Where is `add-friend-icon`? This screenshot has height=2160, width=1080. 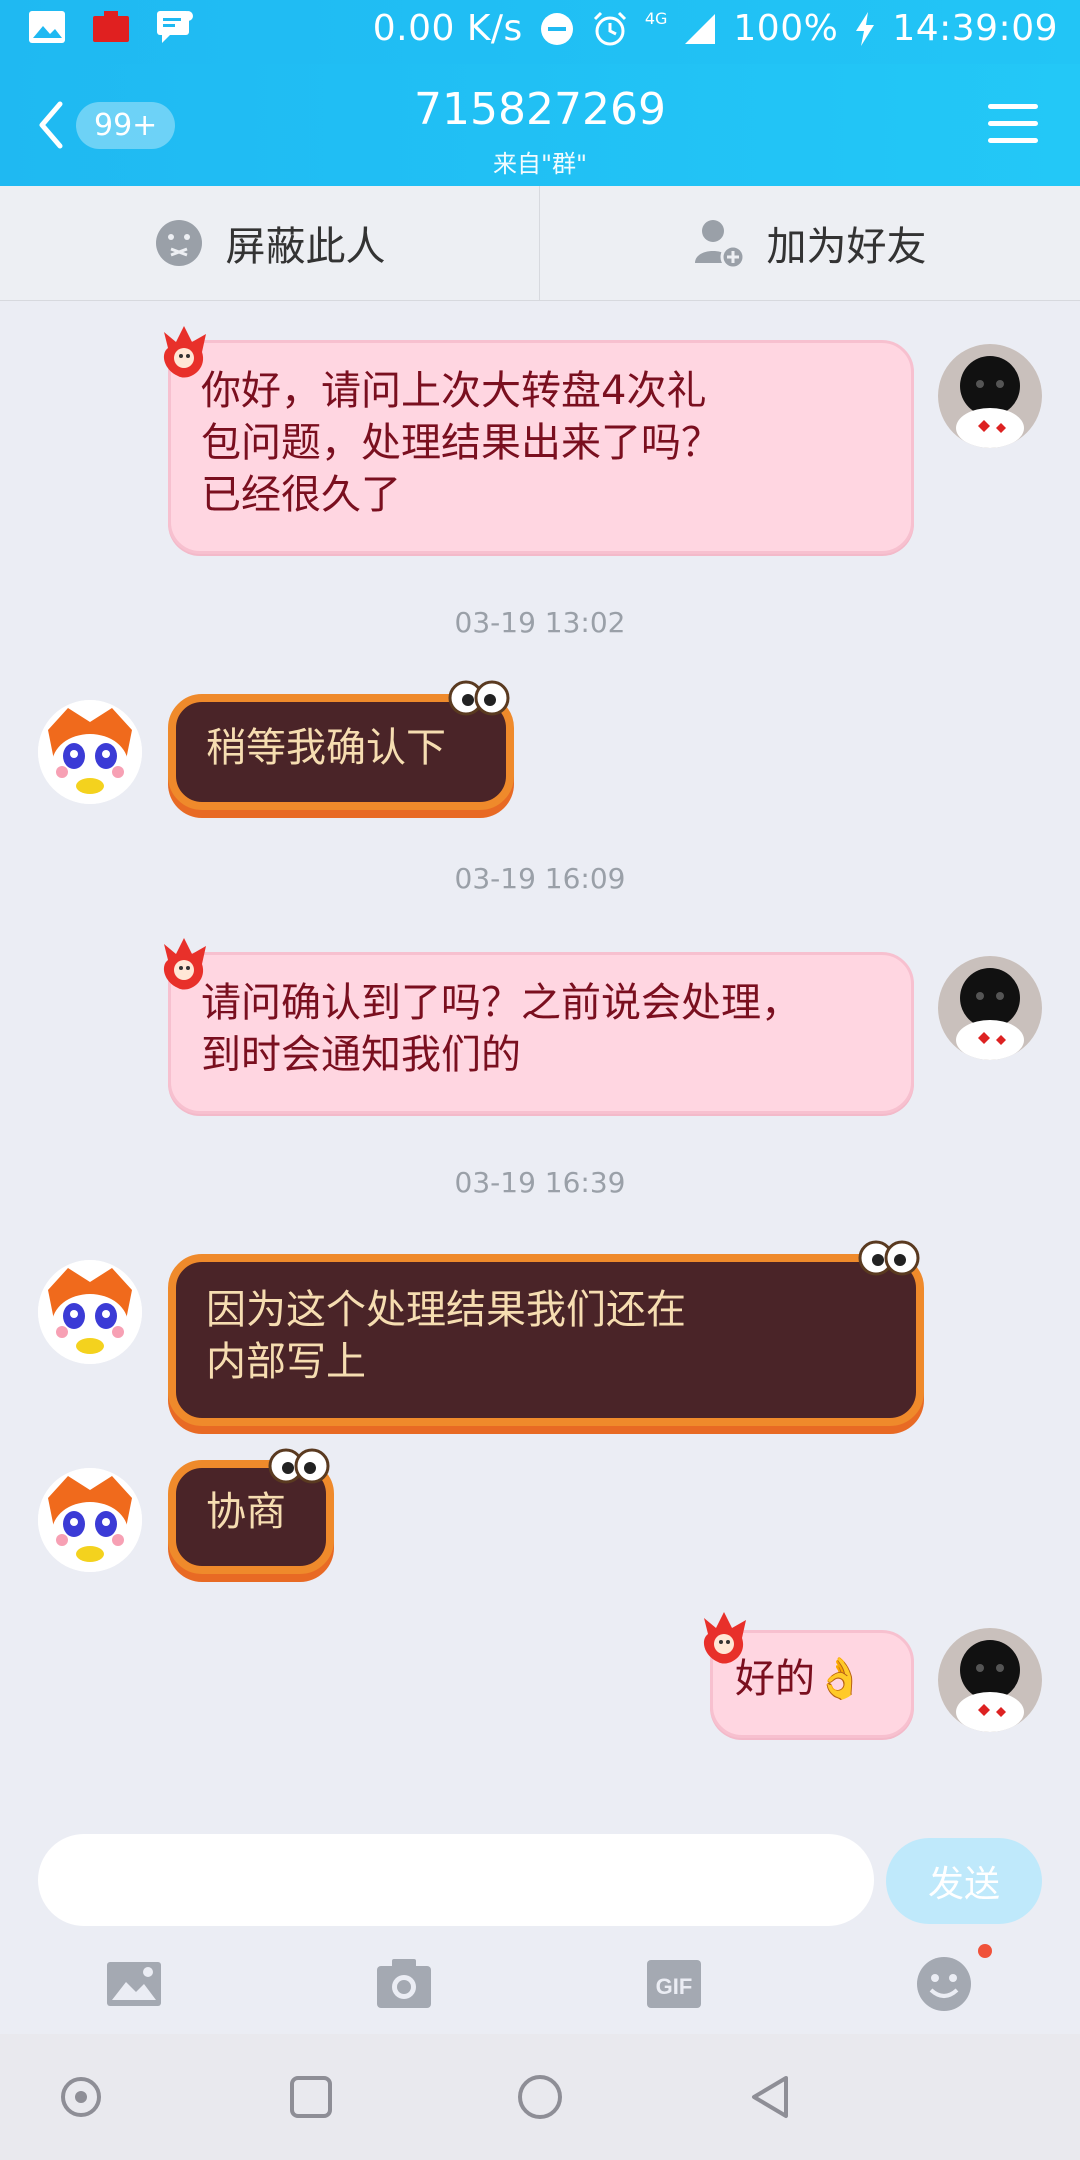 add-friend-icon is located at coordinates (719, 244).